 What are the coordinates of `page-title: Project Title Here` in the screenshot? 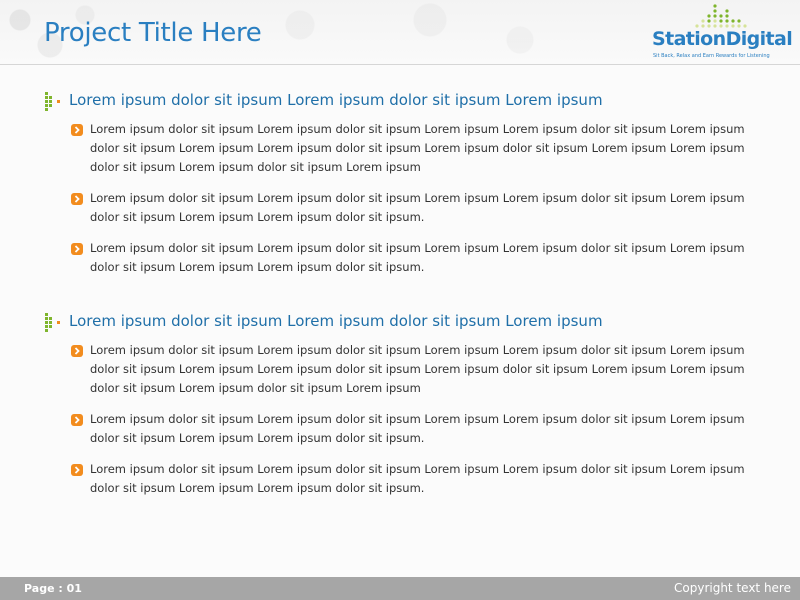 It's located at (153, 33).